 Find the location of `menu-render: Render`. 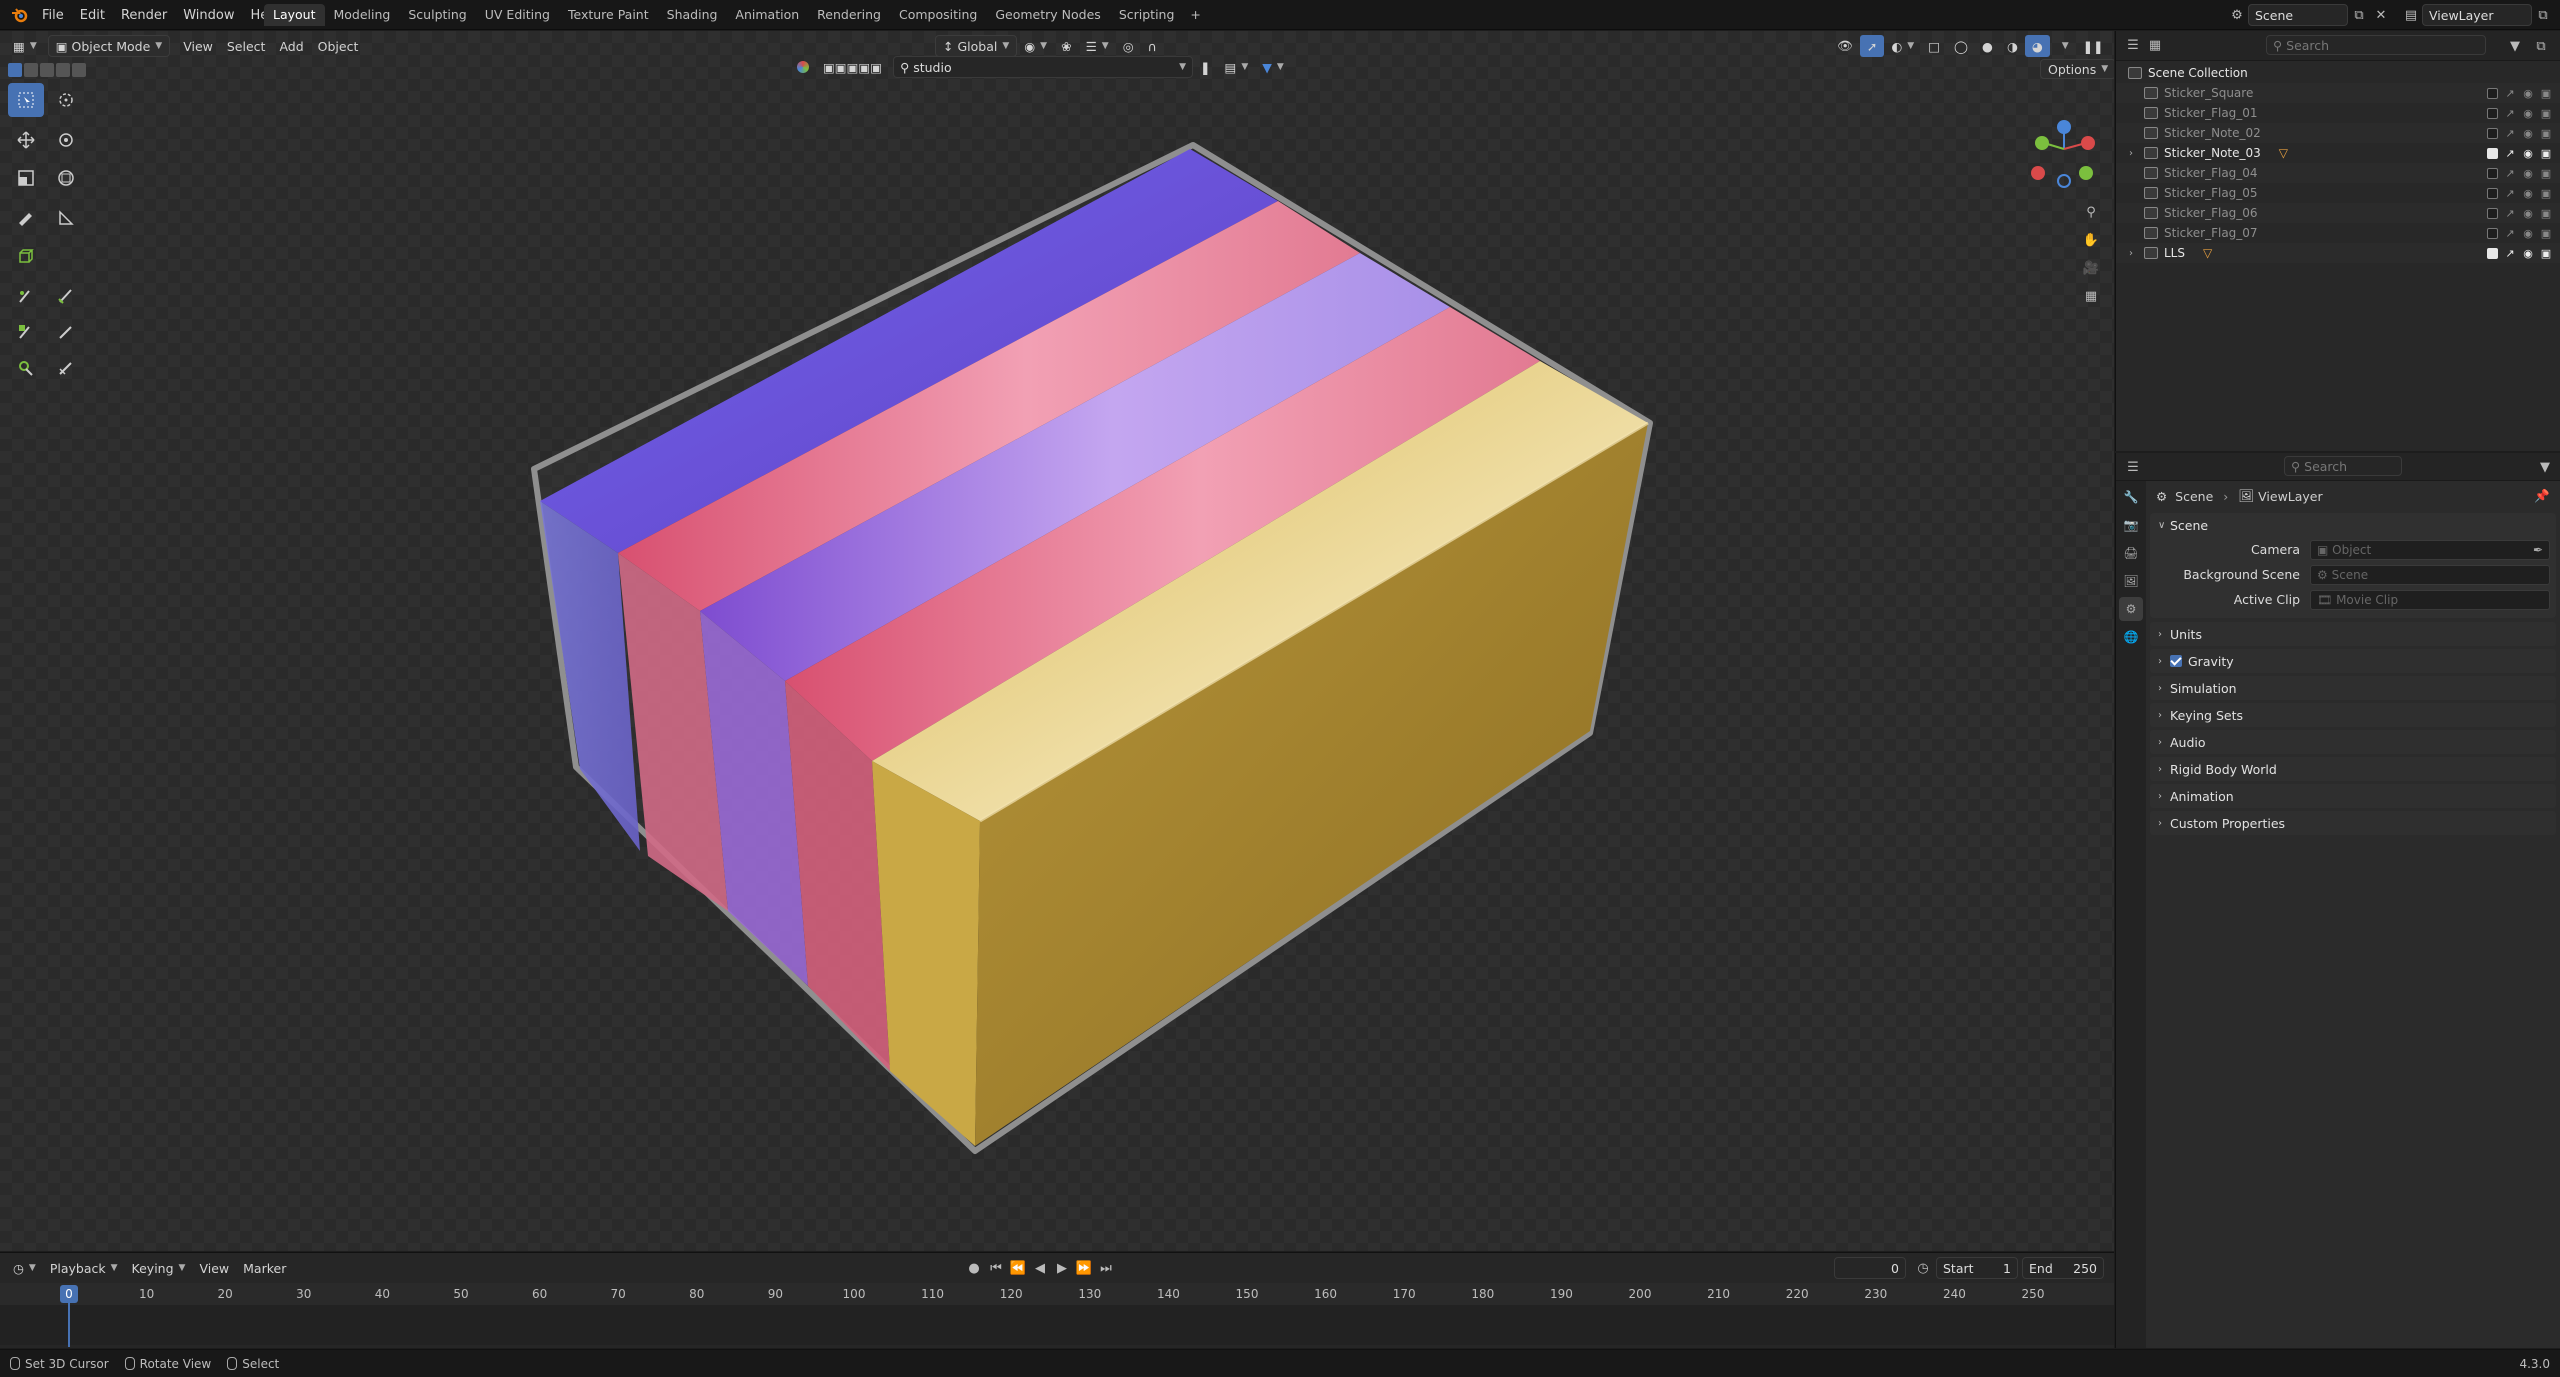

menu-render: Render is located at coordinates (144, 15).